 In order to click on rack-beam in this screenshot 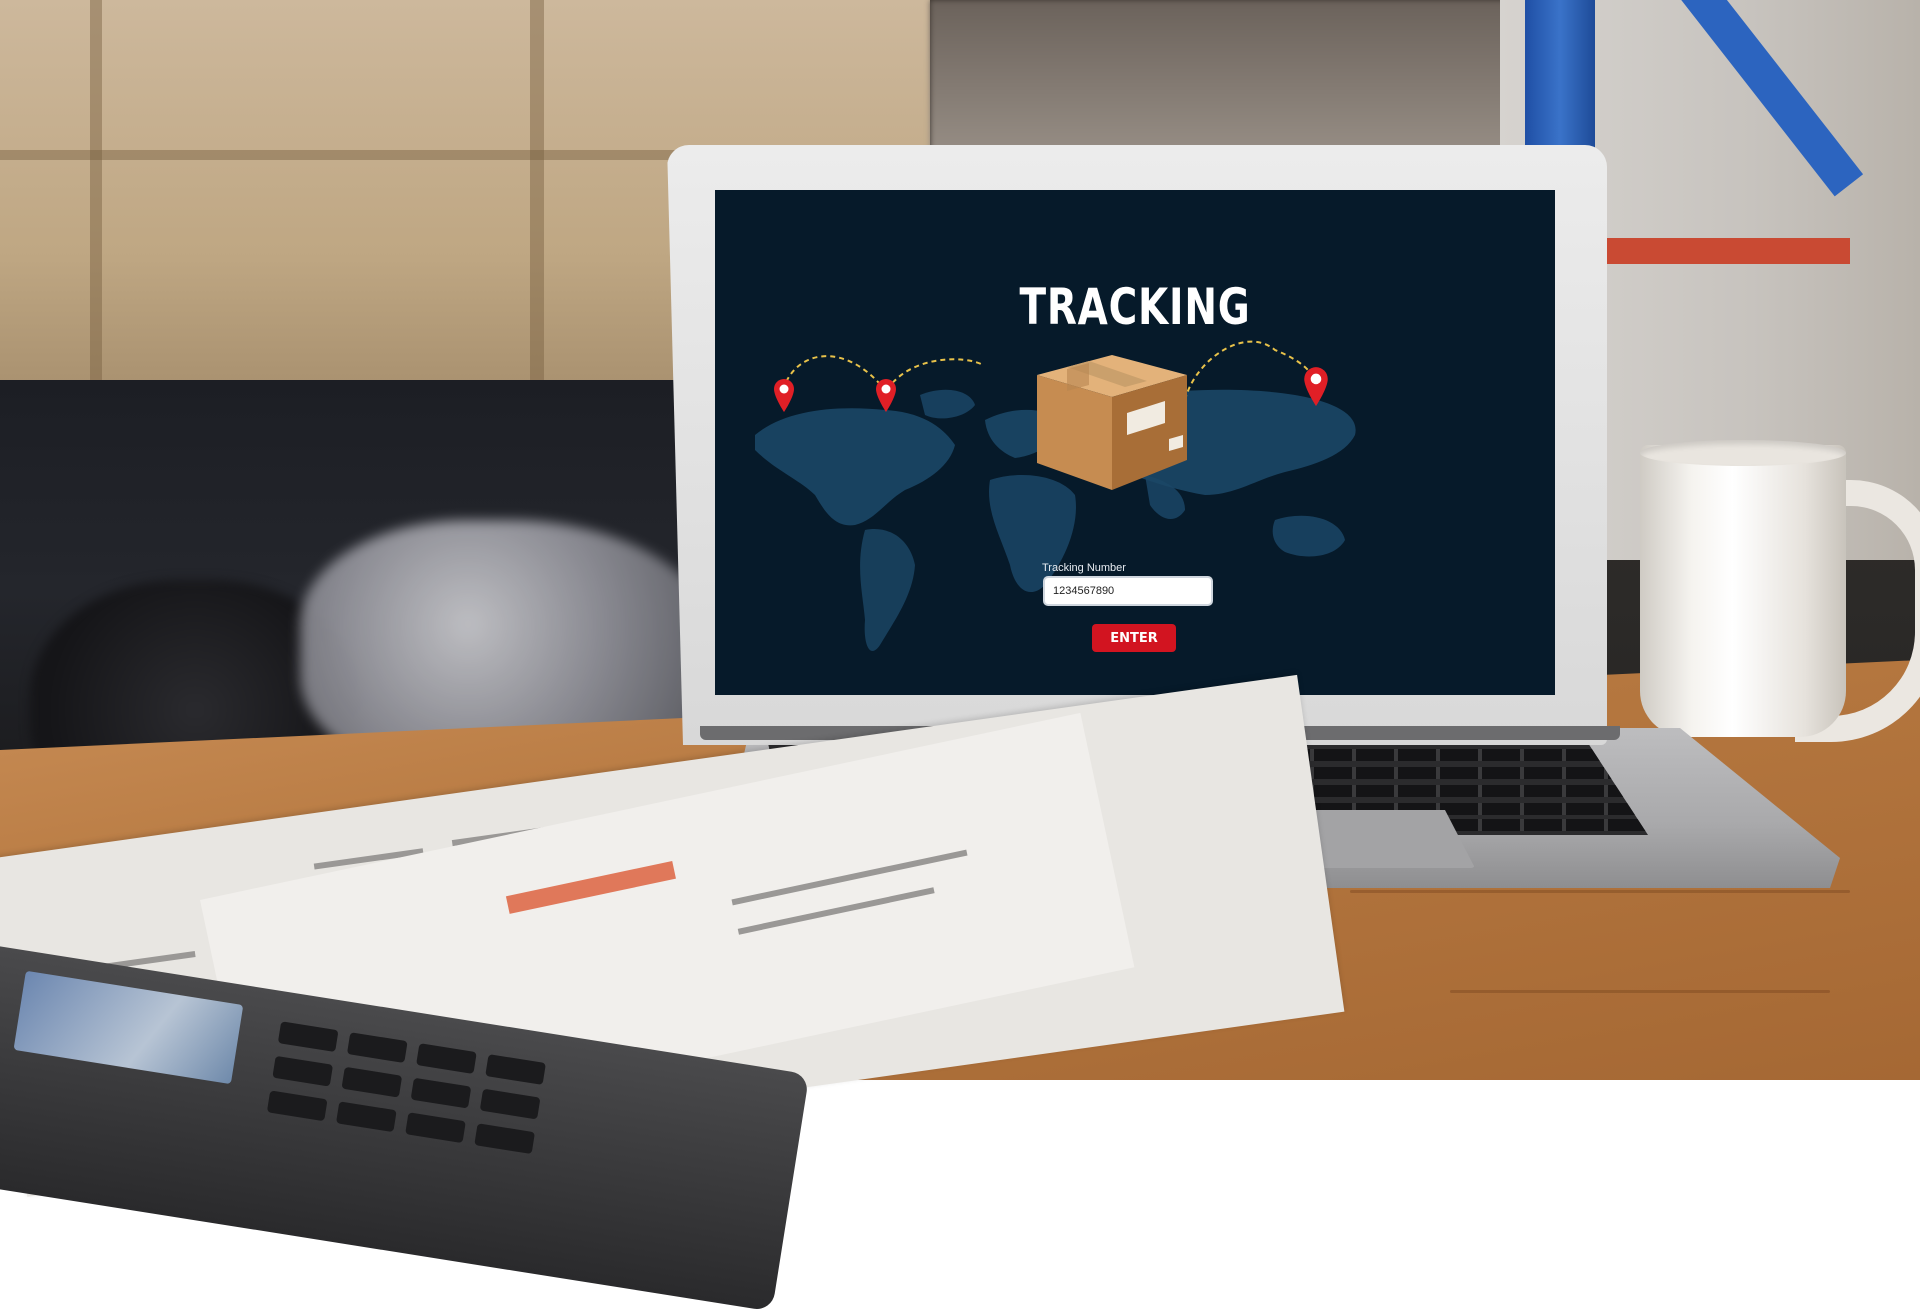, I will do `click(1720, 251)`.